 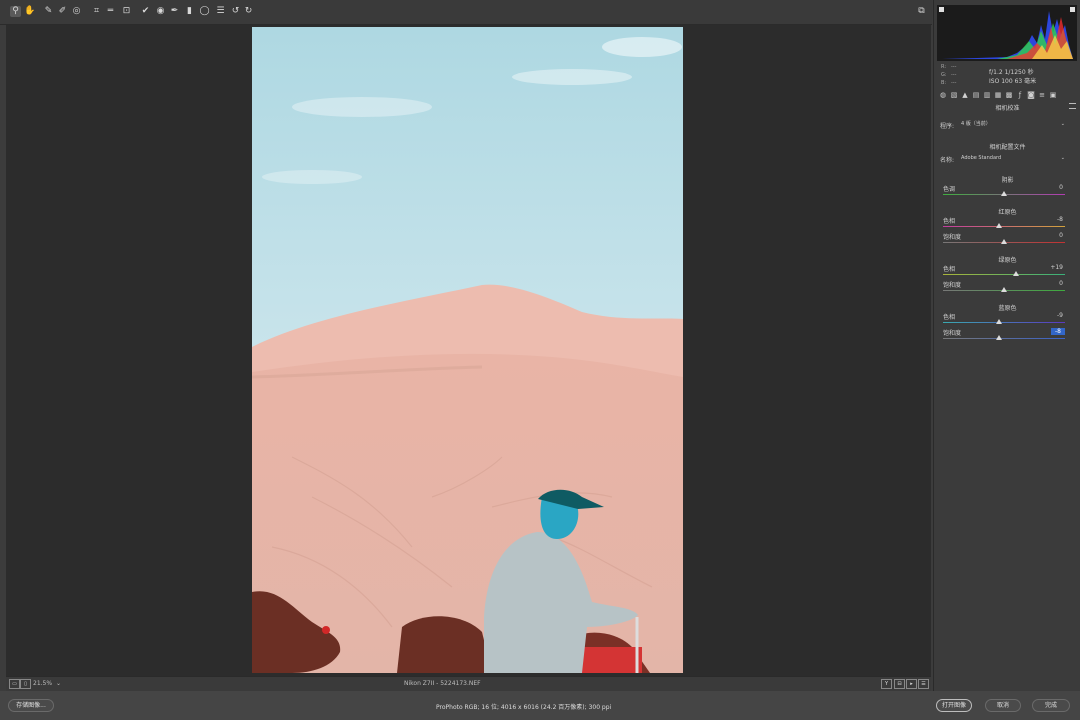 I want to click on before-after-toggle-icon: Y, so click(x=886, y=684).